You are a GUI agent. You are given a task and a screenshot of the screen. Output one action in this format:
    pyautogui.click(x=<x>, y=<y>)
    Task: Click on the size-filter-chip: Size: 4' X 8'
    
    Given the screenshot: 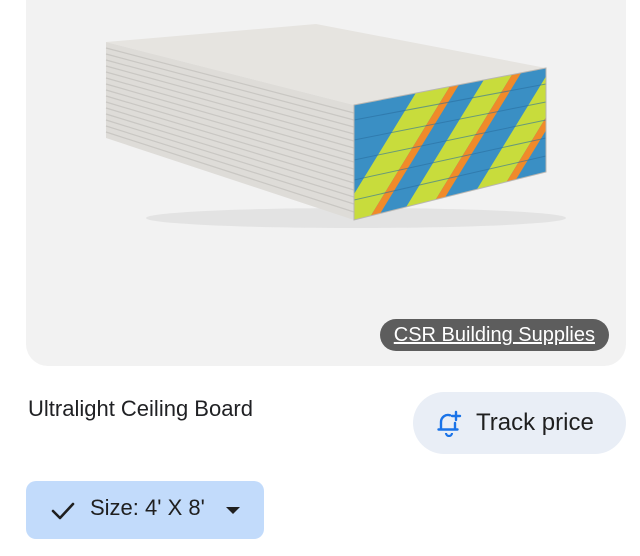 What is the action you would take?
    pyautogui.click(x=145, y=510)
    